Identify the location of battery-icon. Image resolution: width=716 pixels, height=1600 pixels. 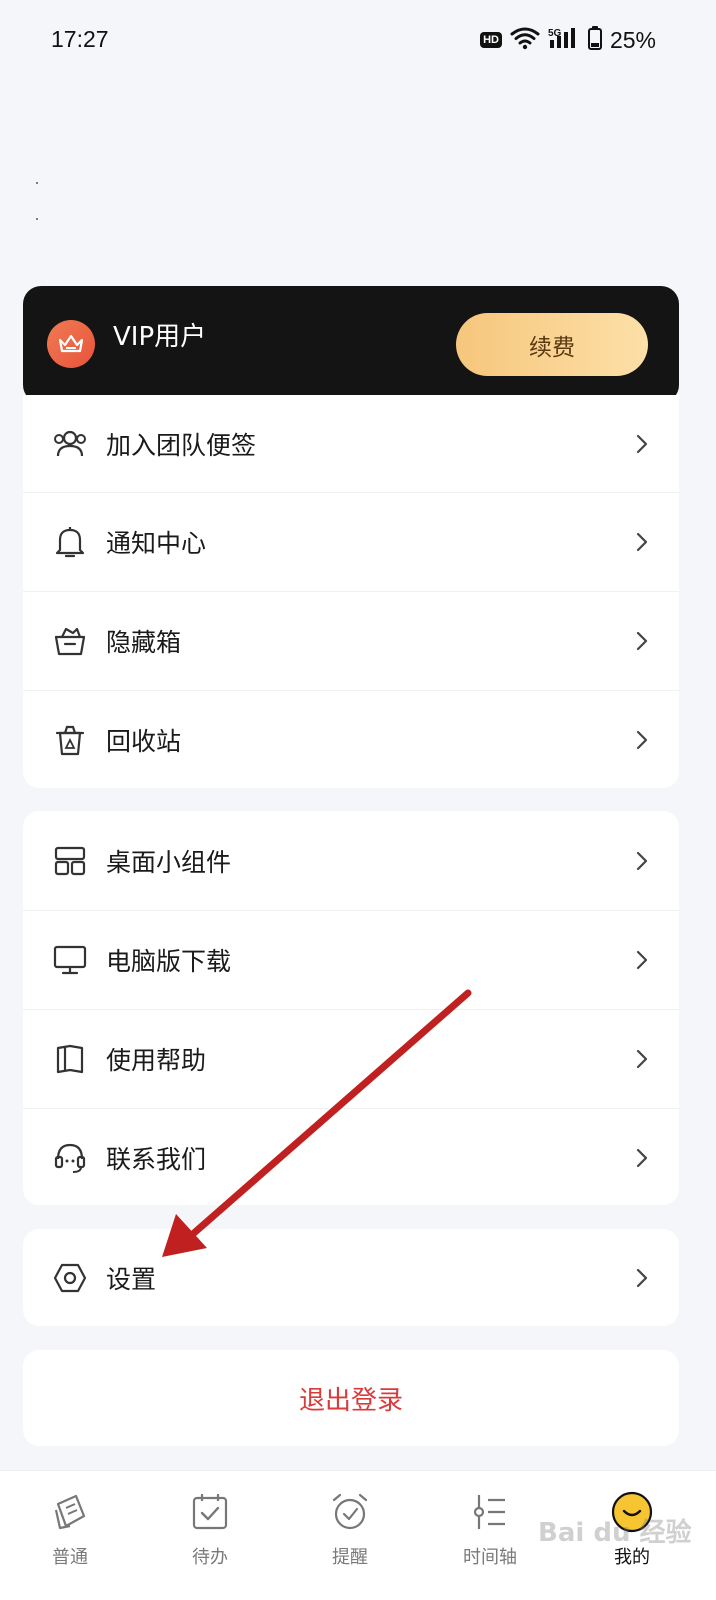
(594, 40).